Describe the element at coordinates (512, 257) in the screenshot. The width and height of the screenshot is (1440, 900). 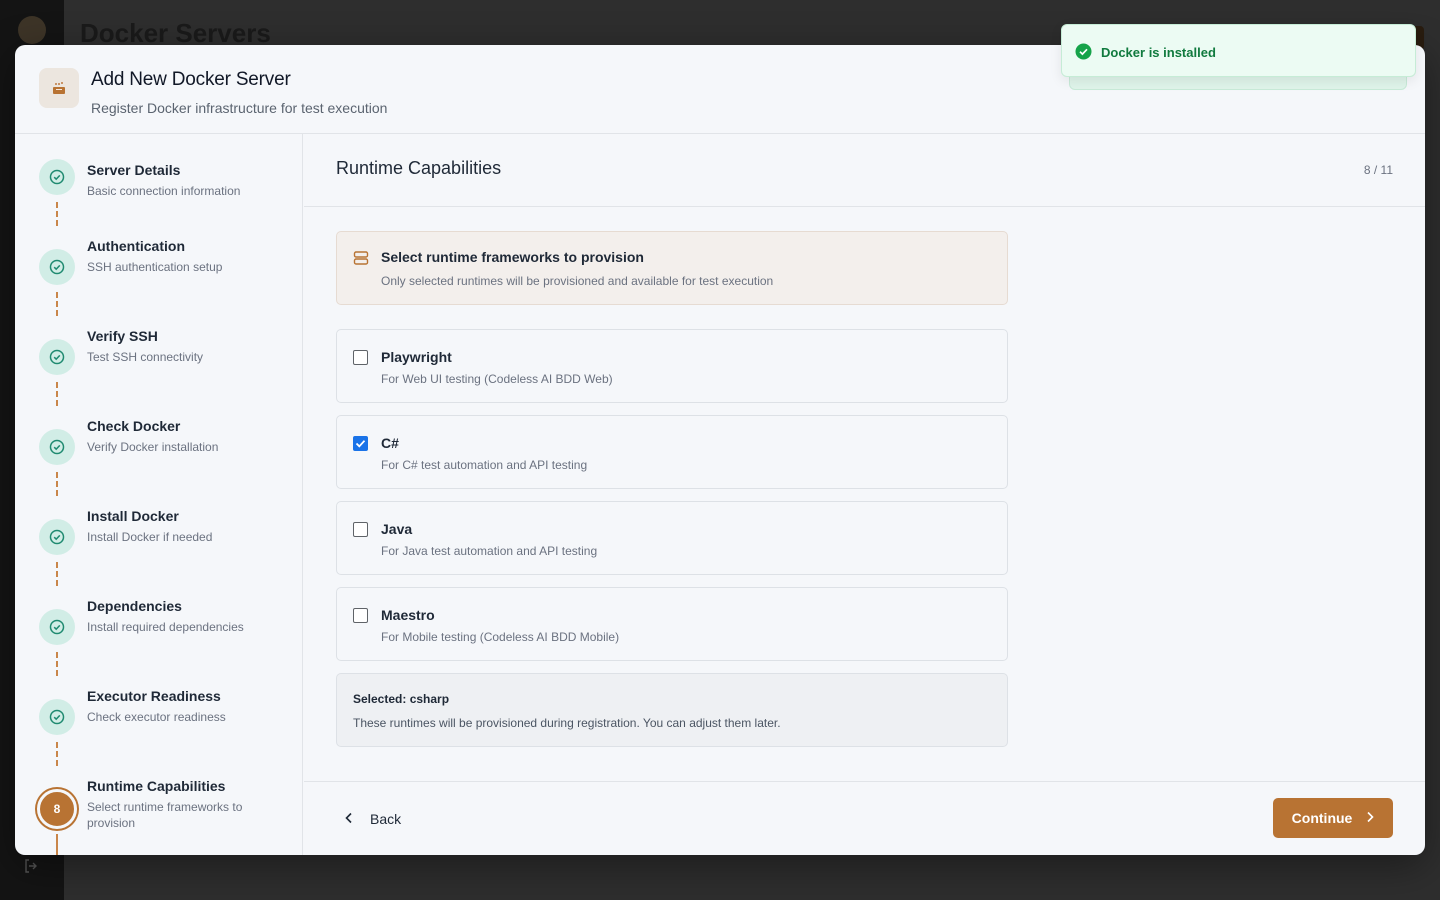
I see `info-title: Select runtime frameworks to provision` at that location.